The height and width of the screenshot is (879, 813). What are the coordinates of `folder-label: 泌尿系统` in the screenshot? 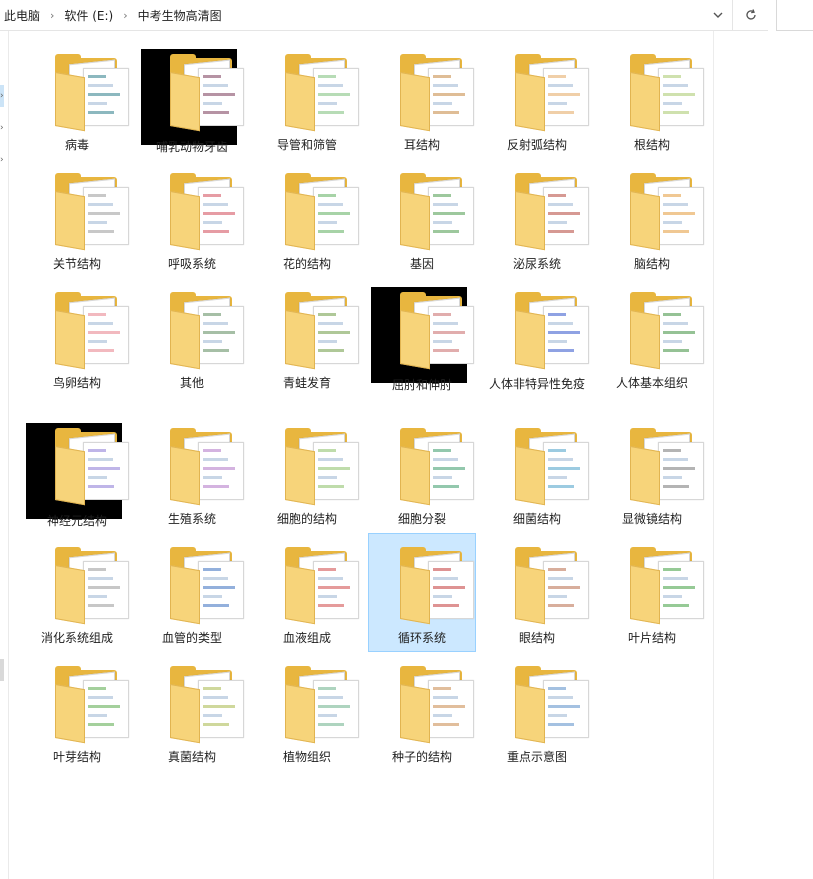 It's located at (536, 264).